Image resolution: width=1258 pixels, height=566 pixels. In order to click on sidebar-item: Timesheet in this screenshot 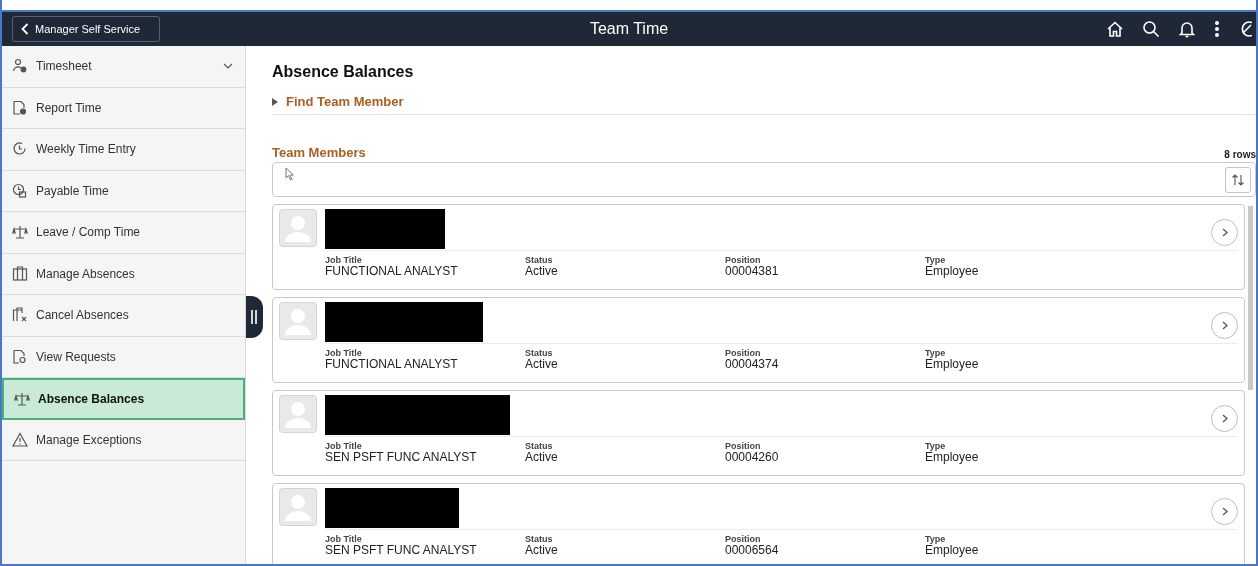, I will do `click(123, 67)`.